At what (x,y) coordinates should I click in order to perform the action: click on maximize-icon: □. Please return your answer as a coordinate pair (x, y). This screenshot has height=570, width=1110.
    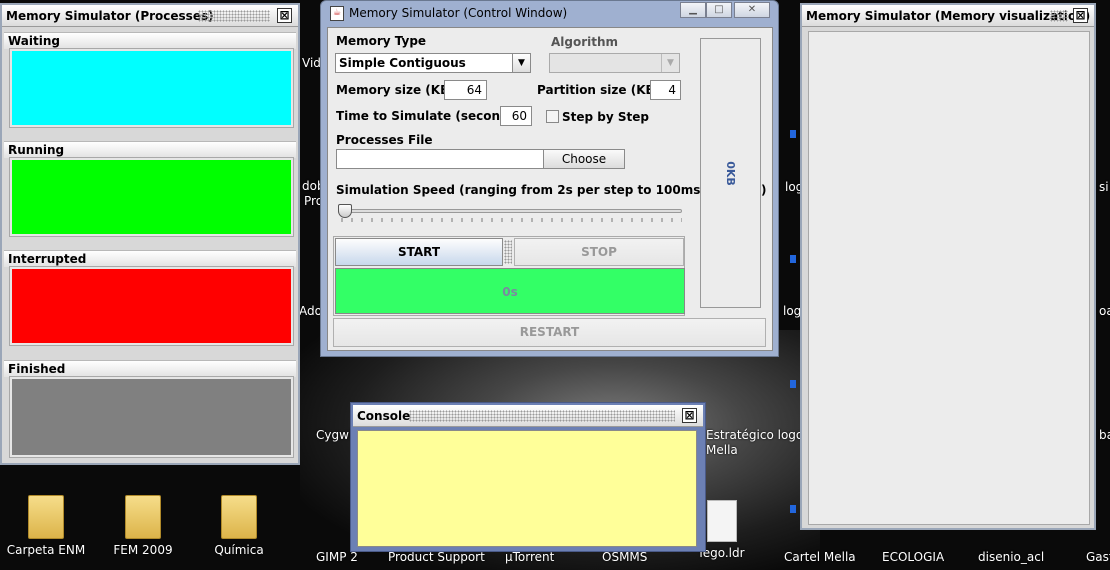
    Looking at the image, I should click on (719, 10).